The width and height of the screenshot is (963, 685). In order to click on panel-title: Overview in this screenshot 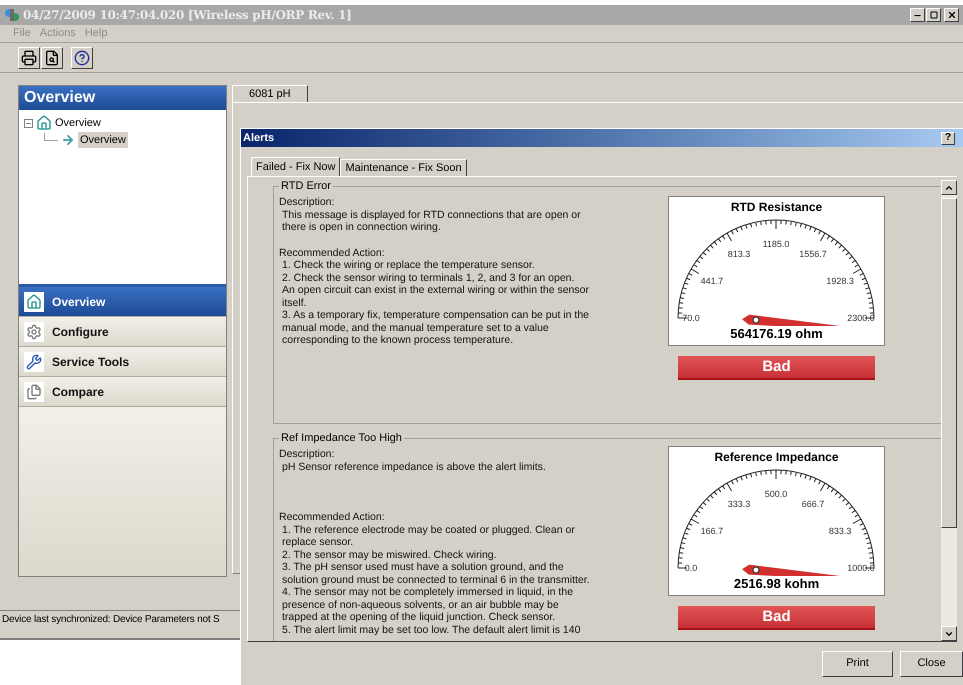, I will do `click(60, 98)`.